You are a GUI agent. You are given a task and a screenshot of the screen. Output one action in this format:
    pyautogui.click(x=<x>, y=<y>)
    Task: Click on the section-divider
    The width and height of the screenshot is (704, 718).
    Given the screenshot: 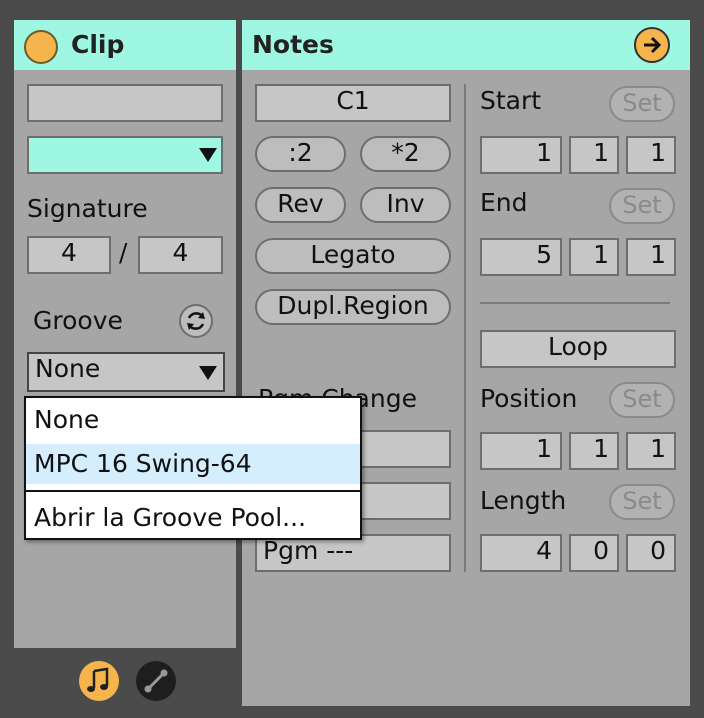 What is the action you would take?
    pyautogui.click(x=575, y=303)
    